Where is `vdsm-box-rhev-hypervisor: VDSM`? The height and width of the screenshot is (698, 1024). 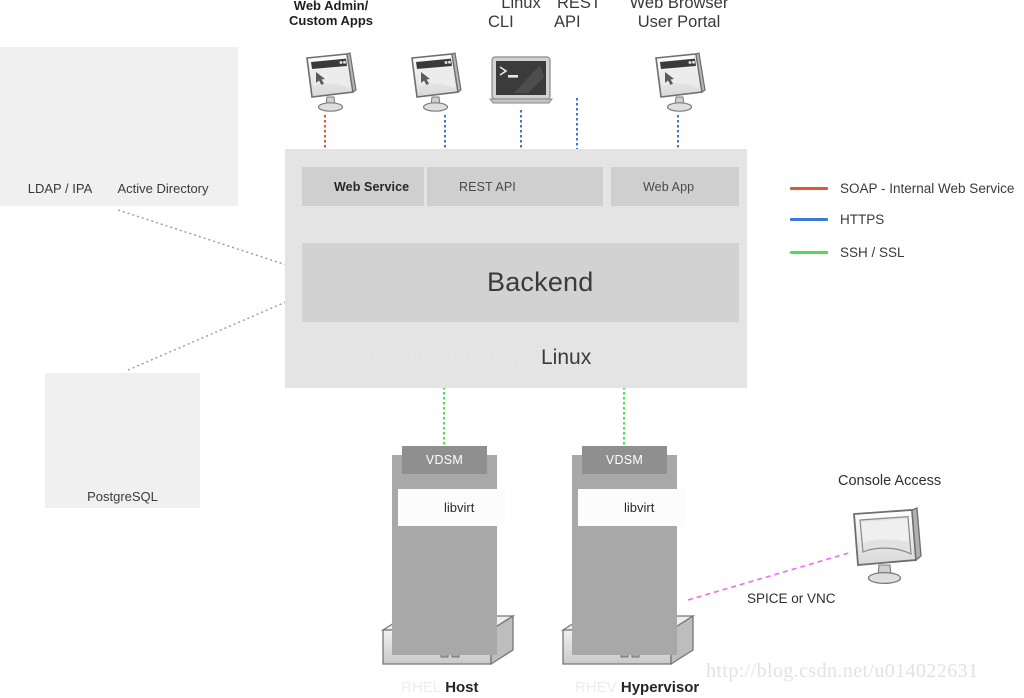 vdsm-box-rhev-hypervisor: VDSM is located at coordinates (624, 460).